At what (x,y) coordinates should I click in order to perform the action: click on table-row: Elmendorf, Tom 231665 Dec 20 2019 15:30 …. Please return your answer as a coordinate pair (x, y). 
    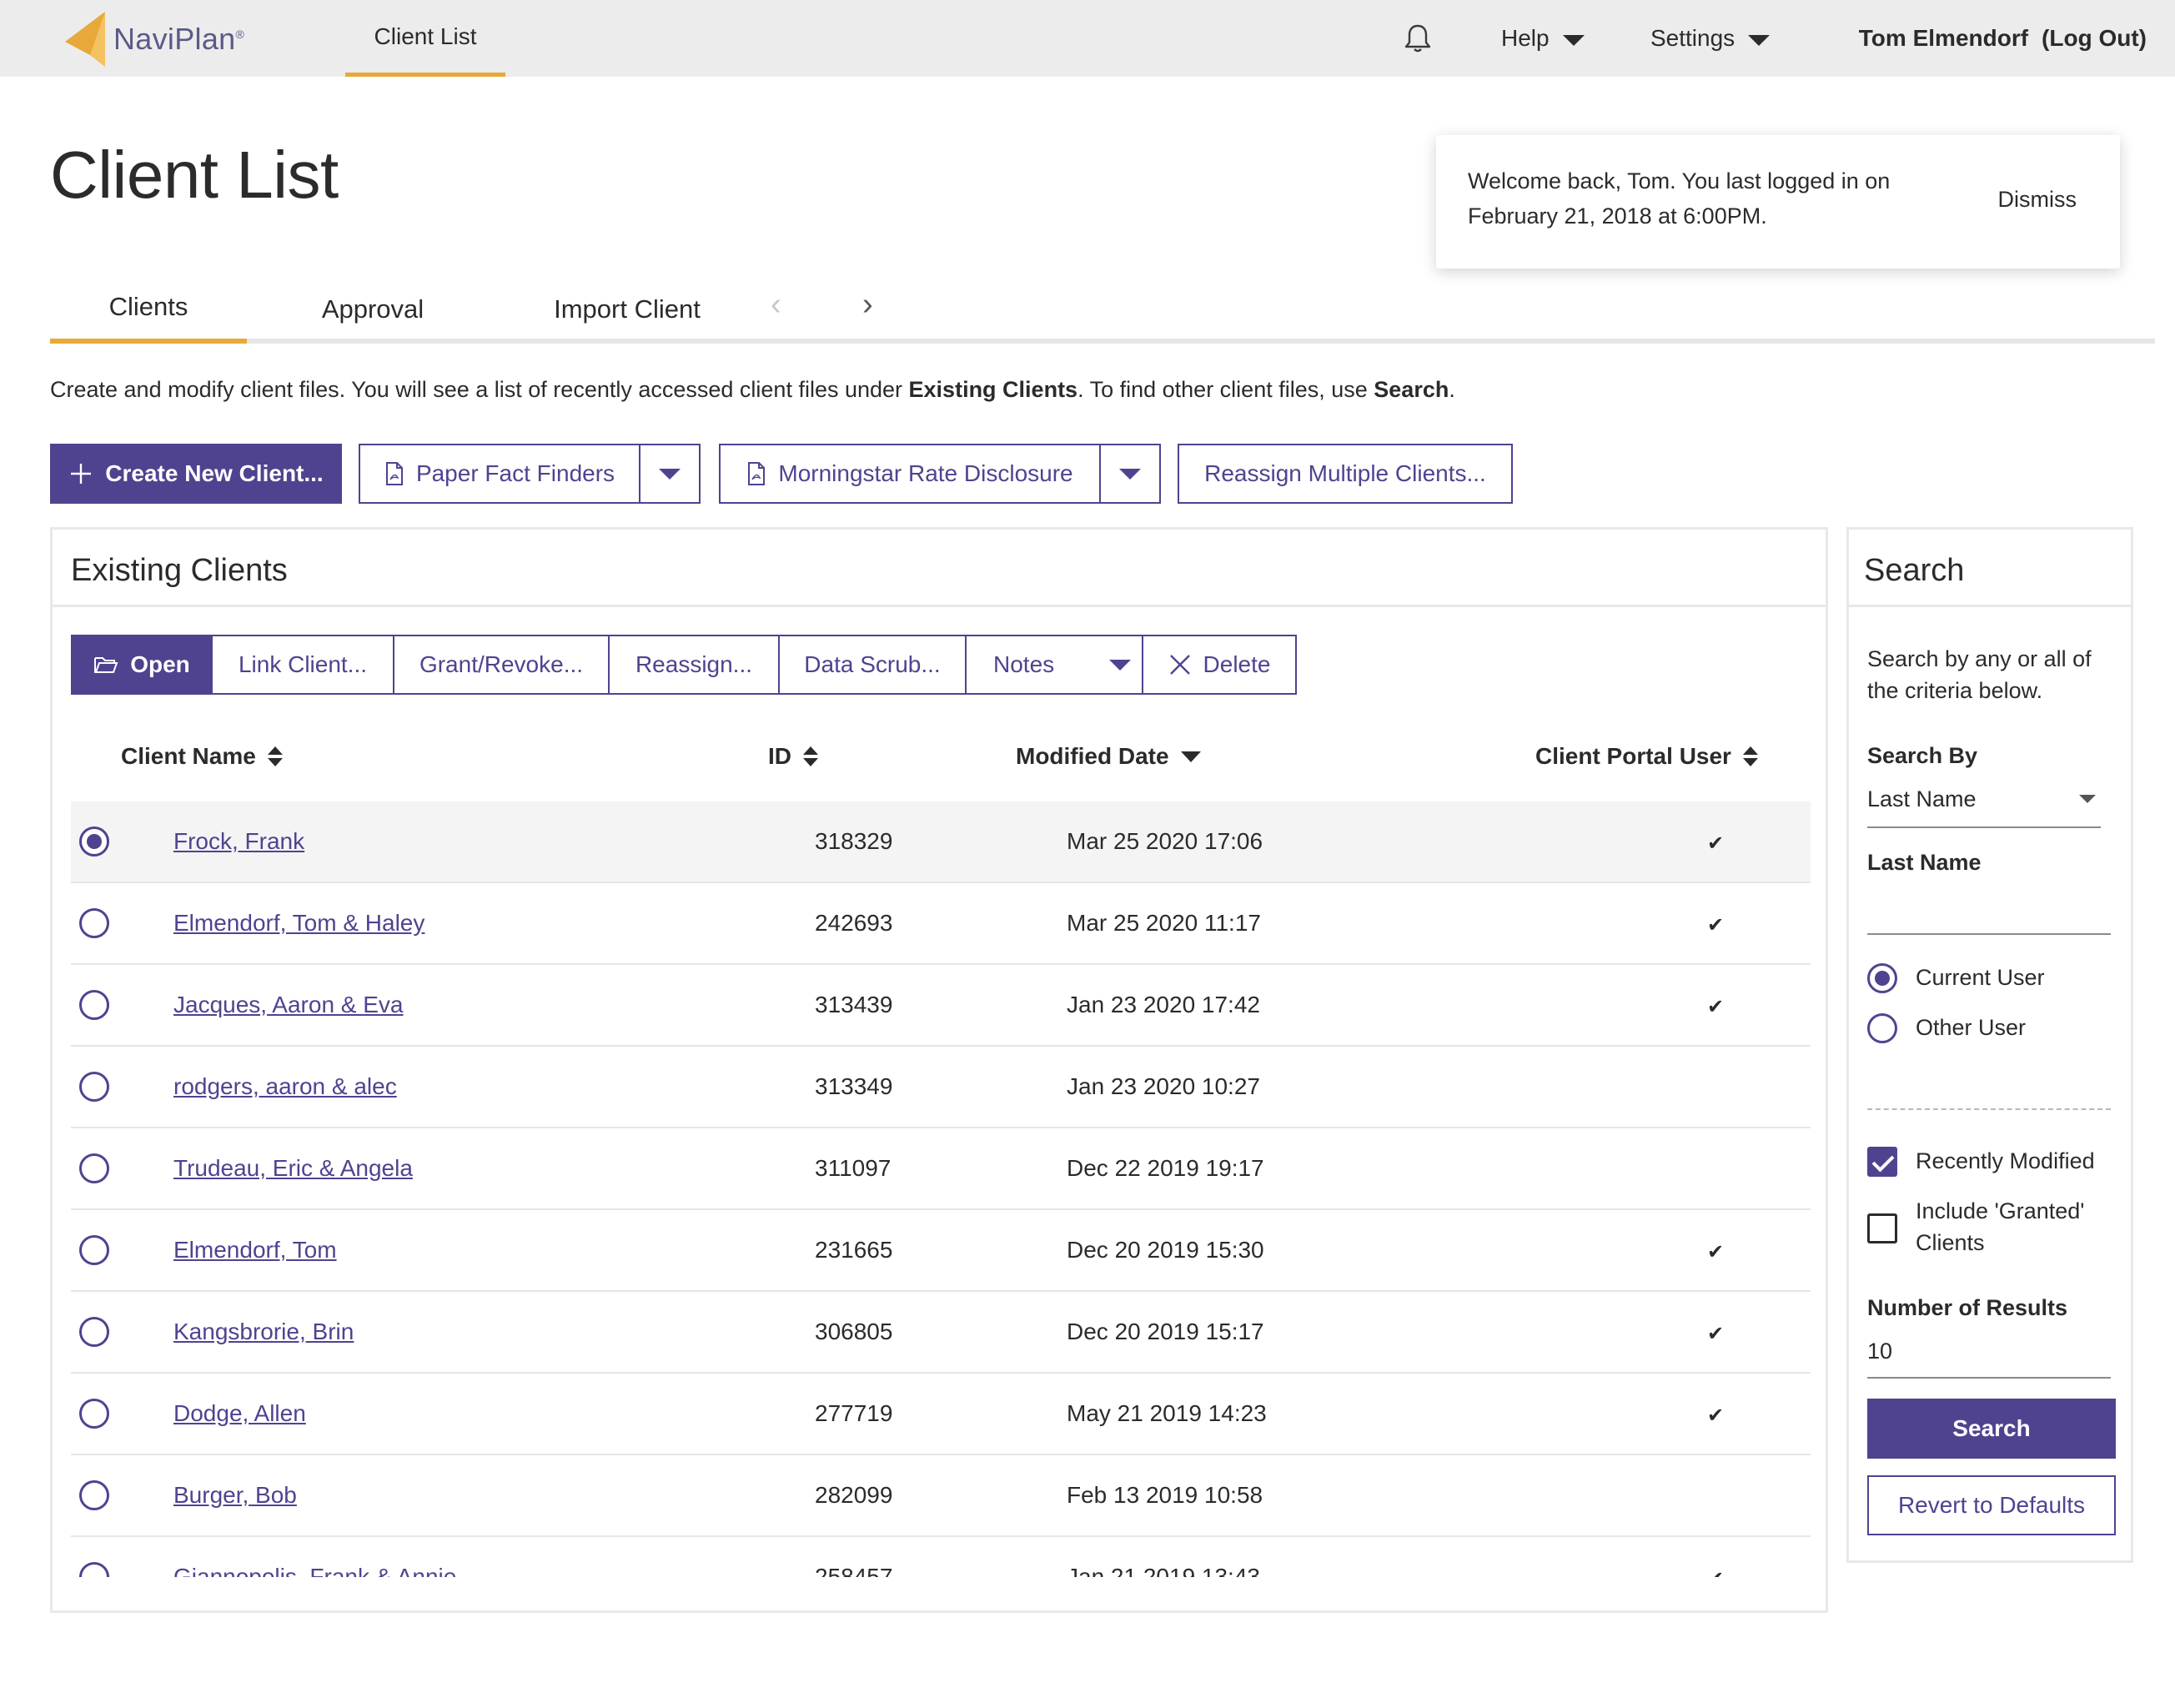
    Looking at the image, I should click on (941, 1251).